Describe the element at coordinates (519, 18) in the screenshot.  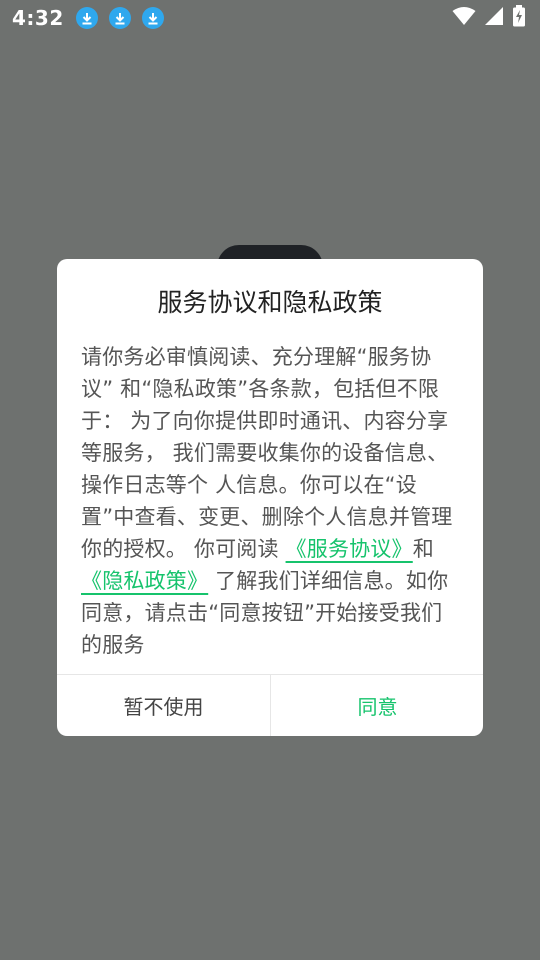
I see `battery-charging-icon` at that location.